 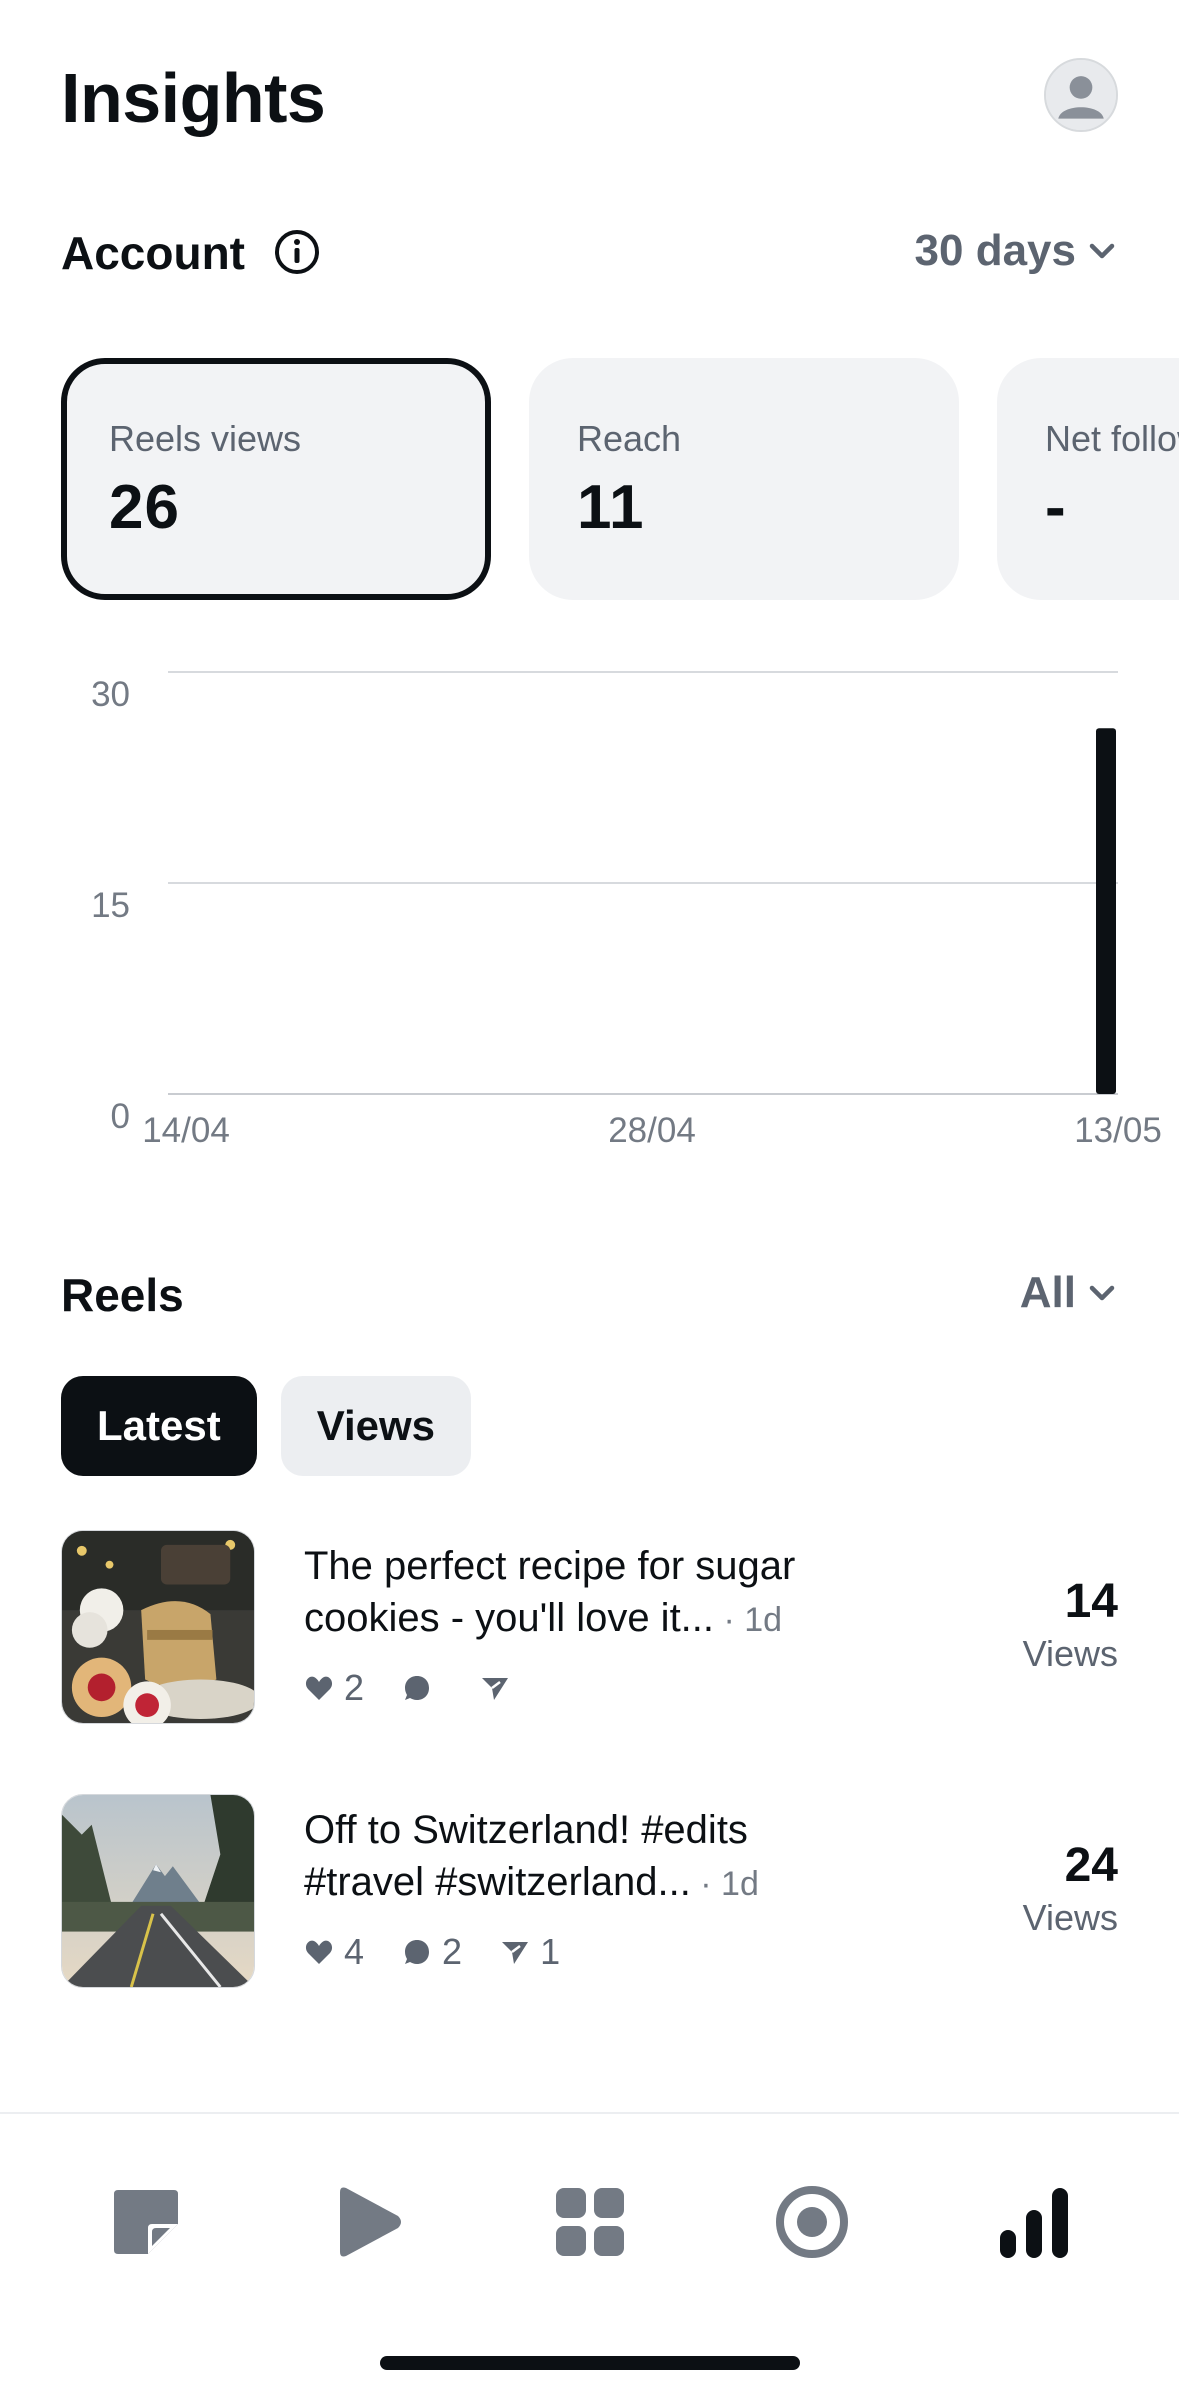 I want to click on apps-grid-icon, so click(x=590, y=2222).